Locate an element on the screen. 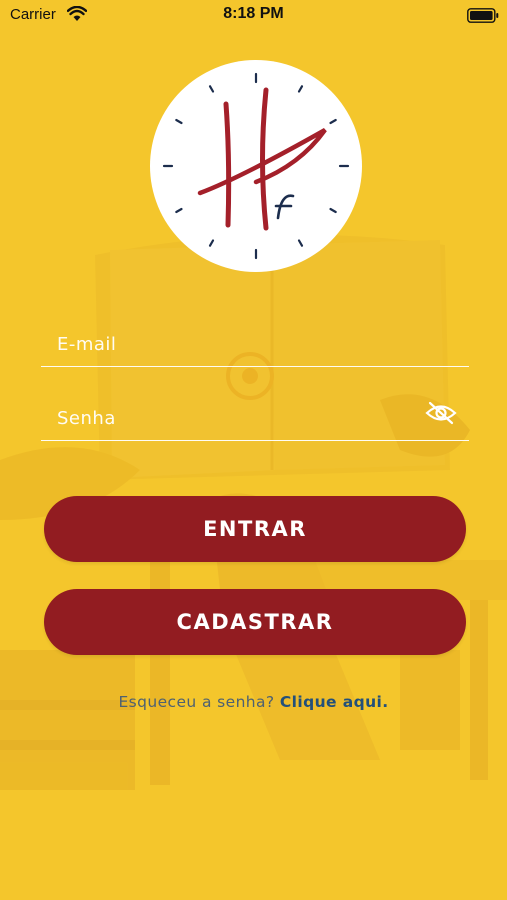 The height and width of the screenshot is (900, 507). forgot-password-row: Esqueceu a senha? Clique aqui. is located at coordinates (253, 702).